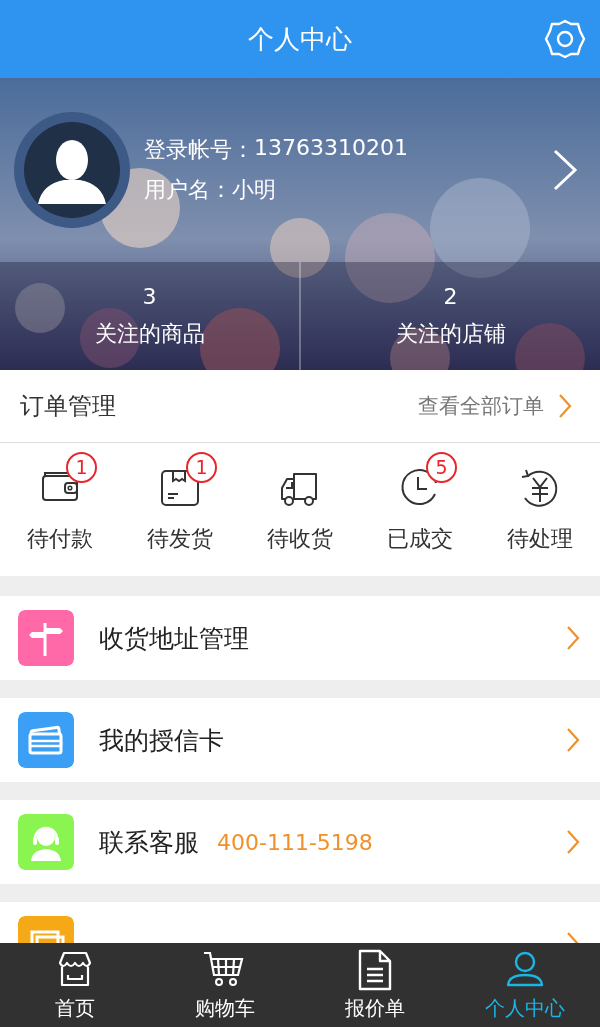 Image resolution: width=600 pixels, height=1027 pixels. I want to click on order-status-button: 待处理, so click(540, 509).